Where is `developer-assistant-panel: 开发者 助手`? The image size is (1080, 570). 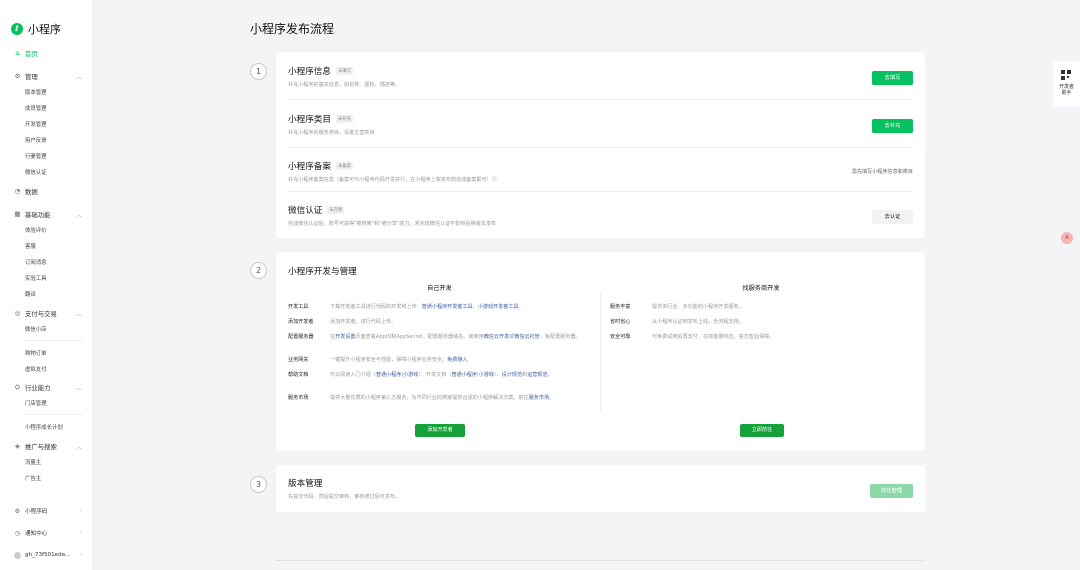 developer-assistant-panel: 开发者 助手 is located at coordinates (1066, 84).